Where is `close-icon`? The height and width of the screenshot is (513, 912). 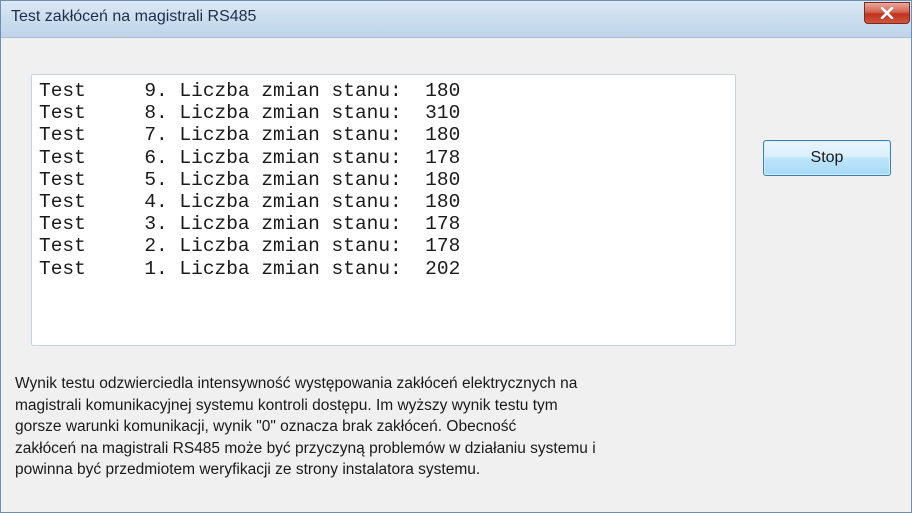
close-icon is located at coordinates (887, 13).